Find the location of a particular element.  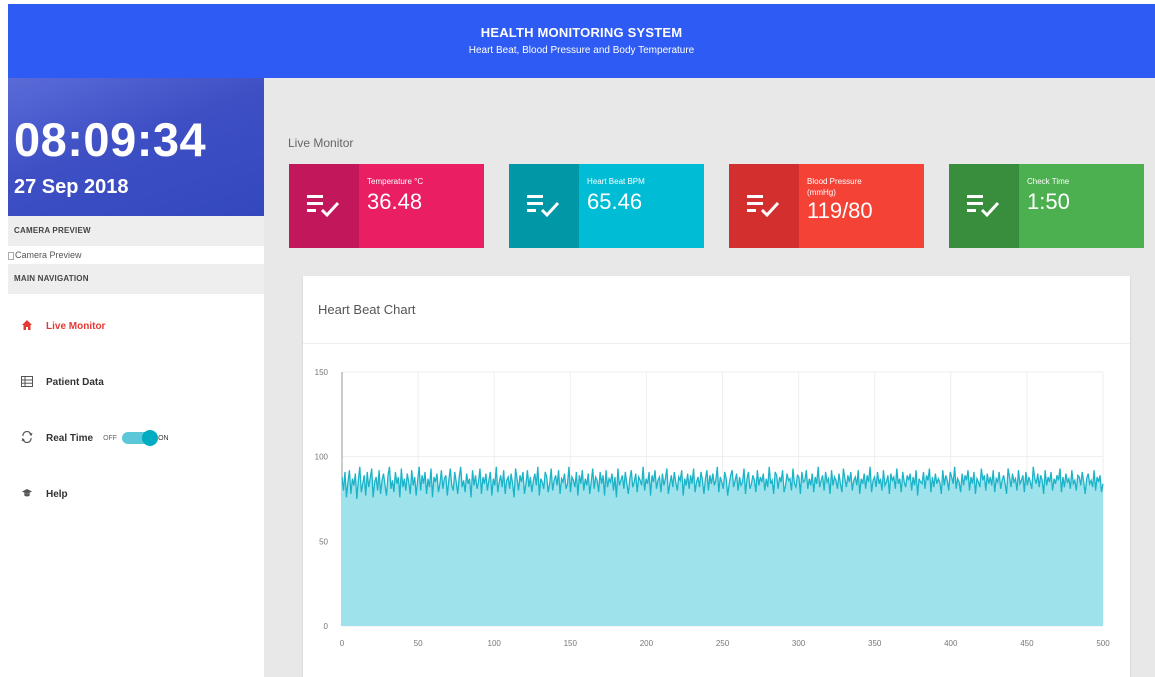

x-tick-label: 150 is located at coordinates (571, 643).